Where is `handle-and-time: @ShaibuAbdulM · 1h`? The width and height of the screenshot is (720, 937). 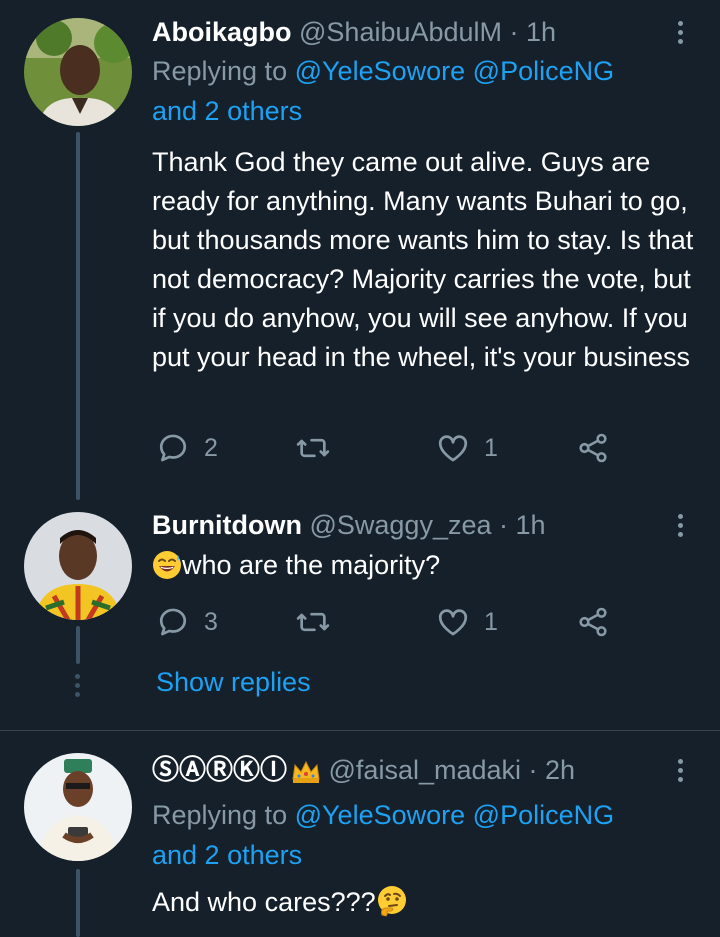 handle-and-time: @ShaibuAbdulM · 1h is located at coordinates (427, 32).